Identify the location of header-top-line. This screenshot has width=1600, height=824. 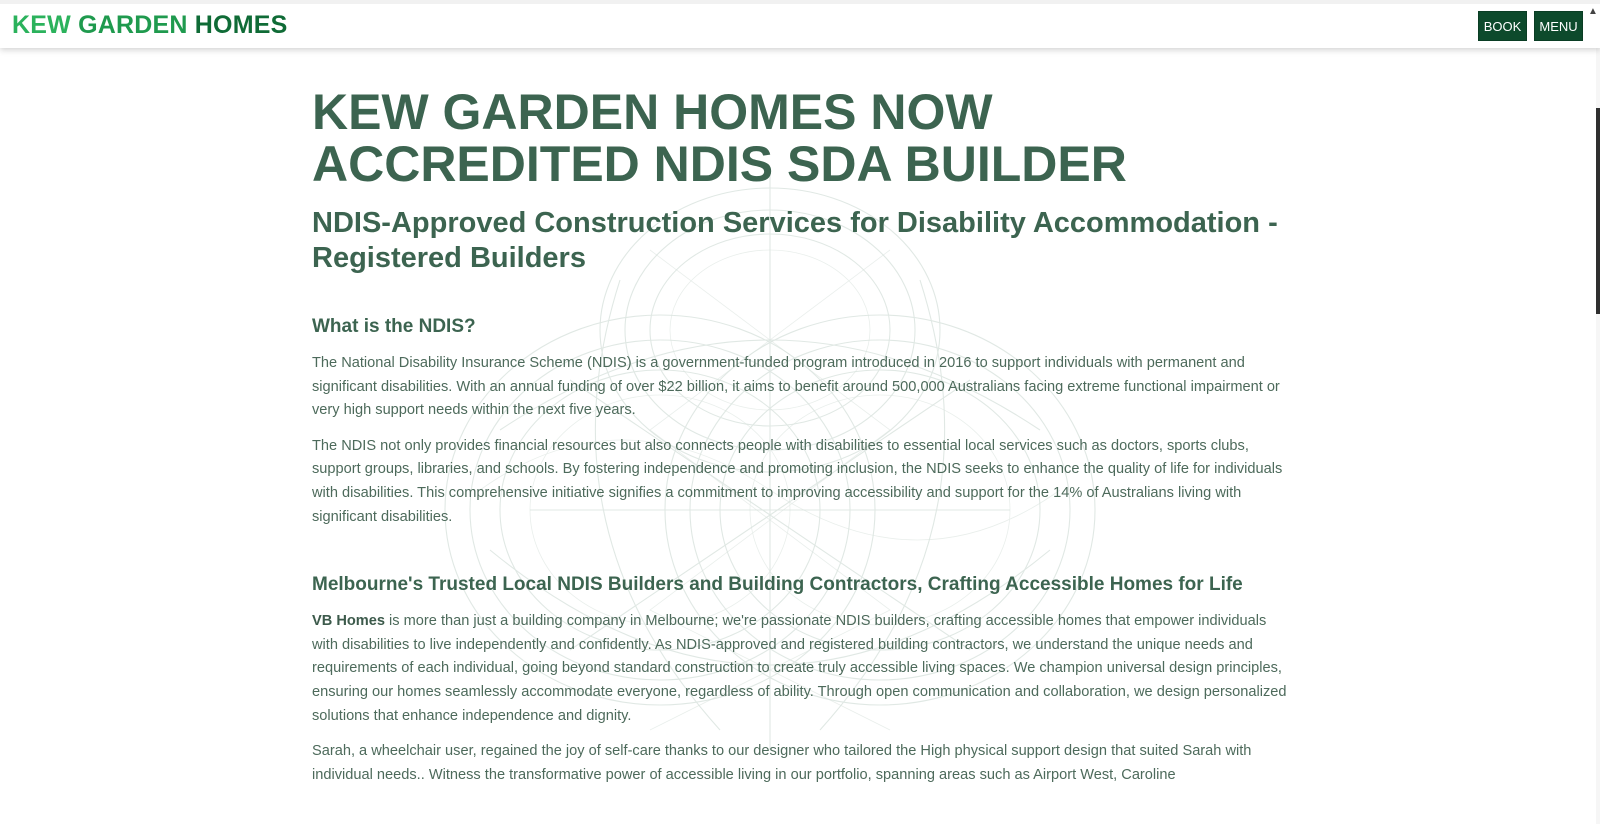
(800, 2).